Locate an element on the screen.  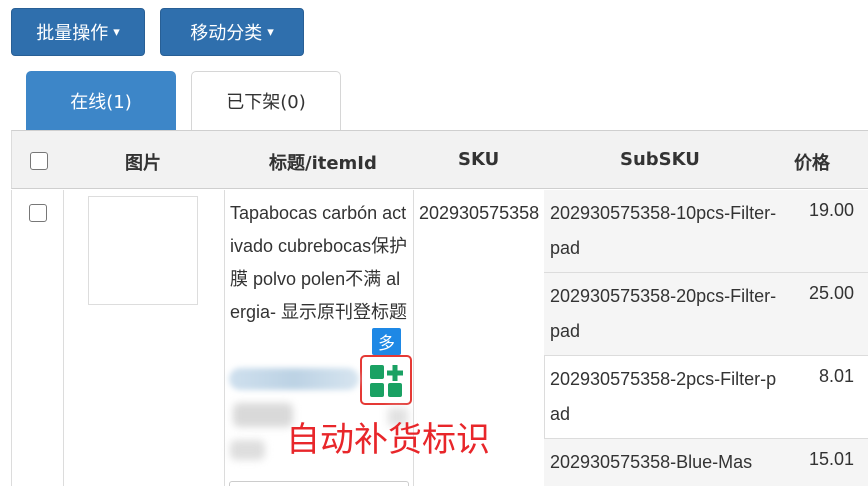
price-value: 8.01 is located at coordinates (836, 376).